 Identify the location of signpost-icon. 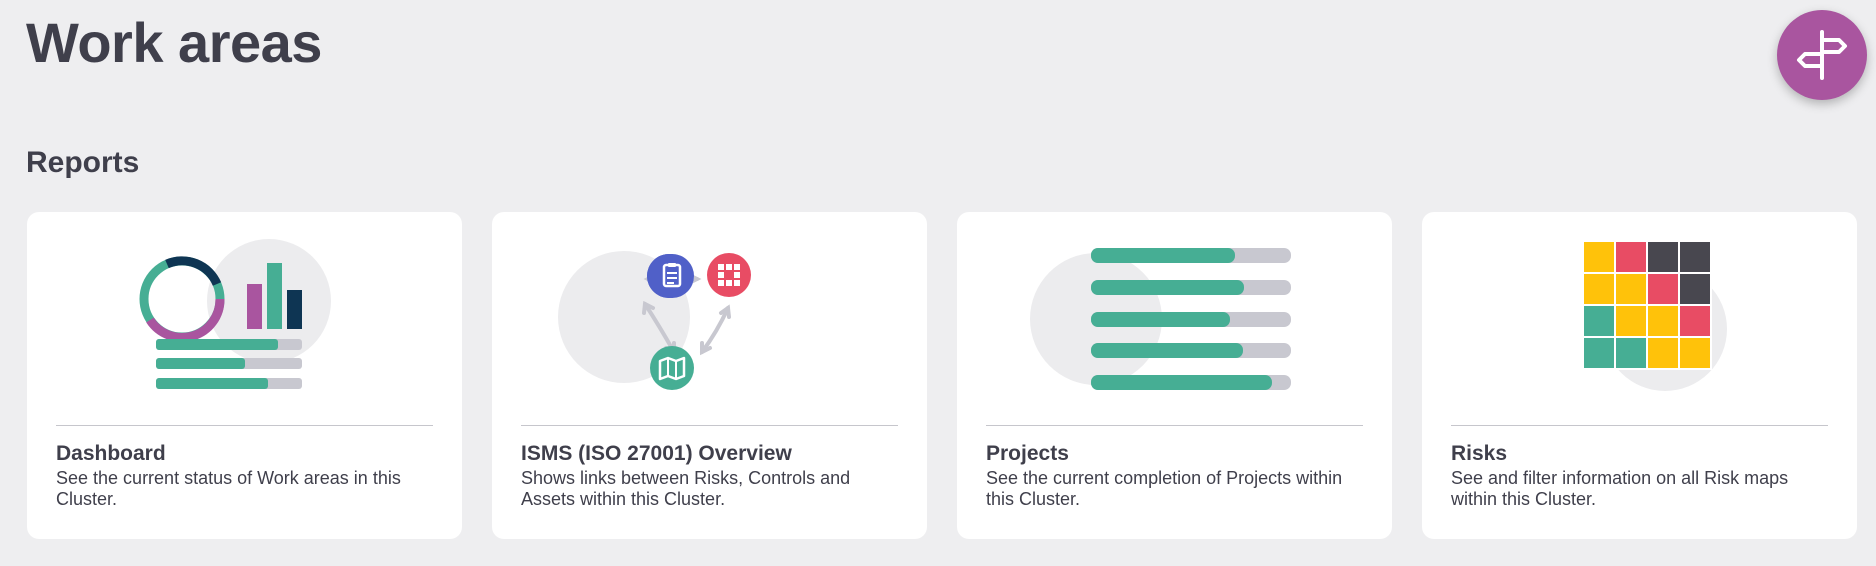
(1822, 55).